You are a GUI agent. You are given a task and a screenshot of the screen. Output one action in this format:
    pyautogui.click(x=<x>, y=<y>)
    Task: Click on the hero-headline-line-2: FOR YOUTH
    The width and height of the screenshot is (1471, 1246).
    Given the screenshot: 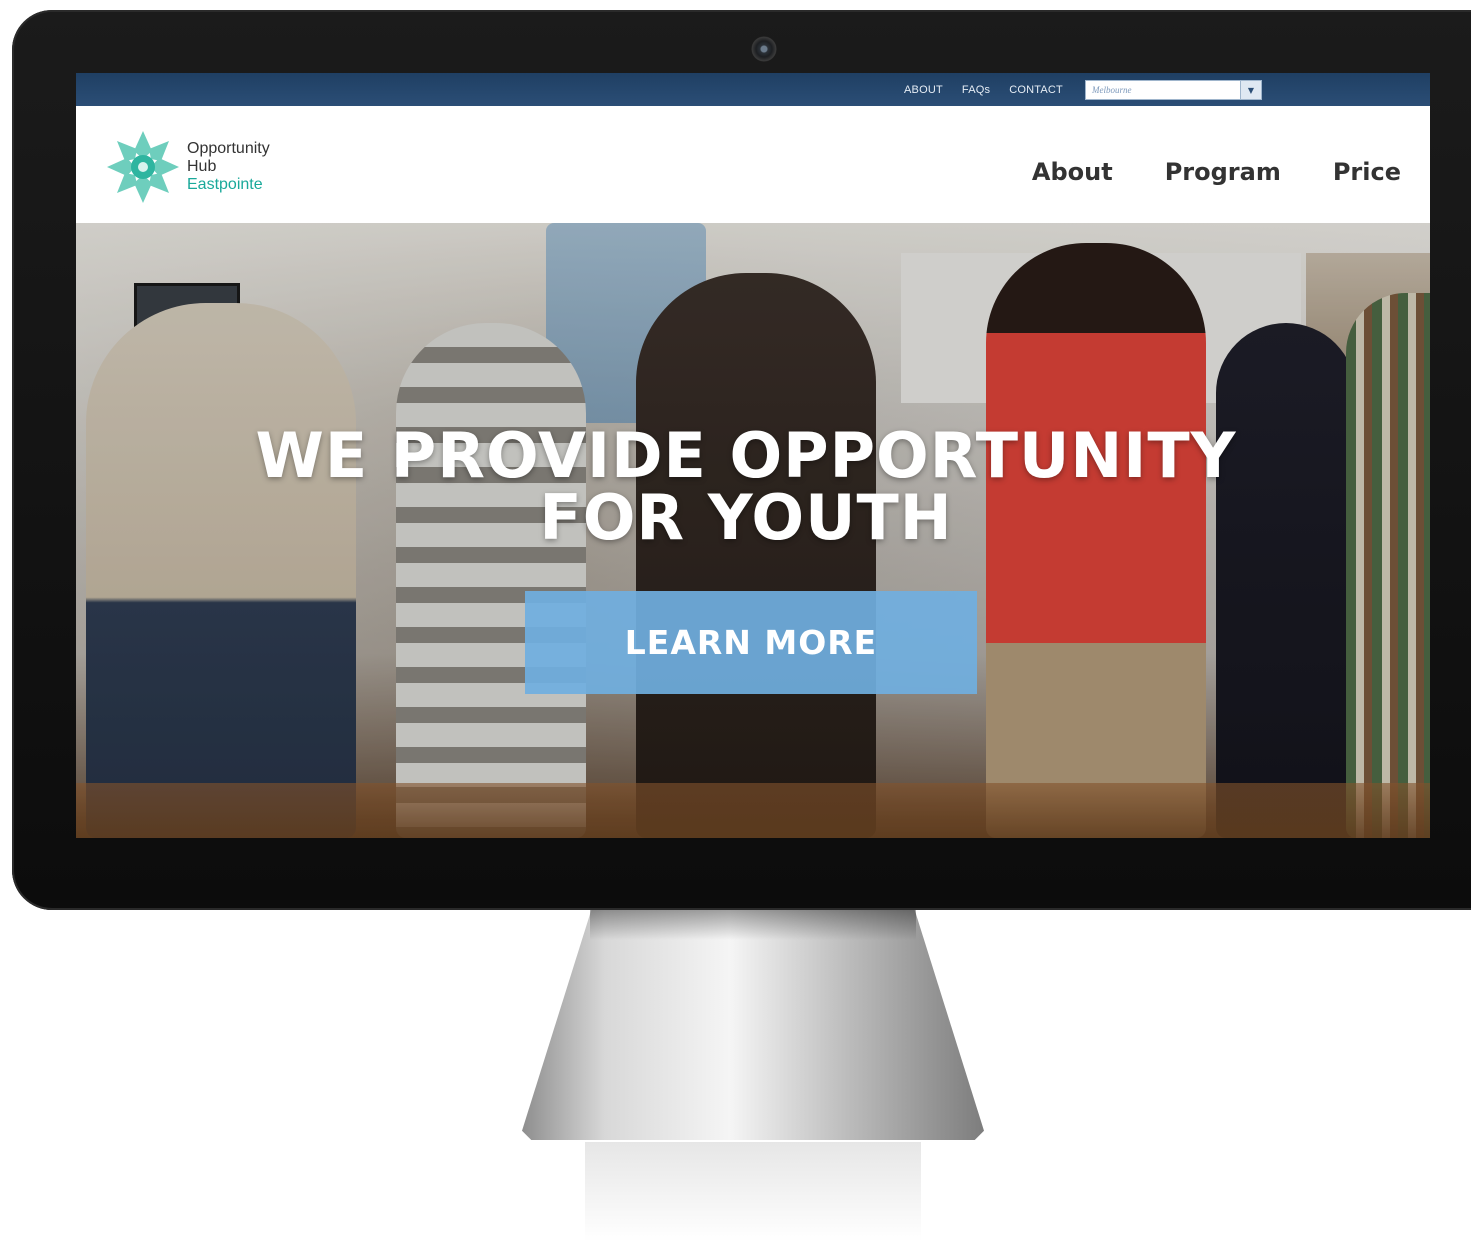 What is the action you would take?
    pyautogui.click(x=746, y=517)
    